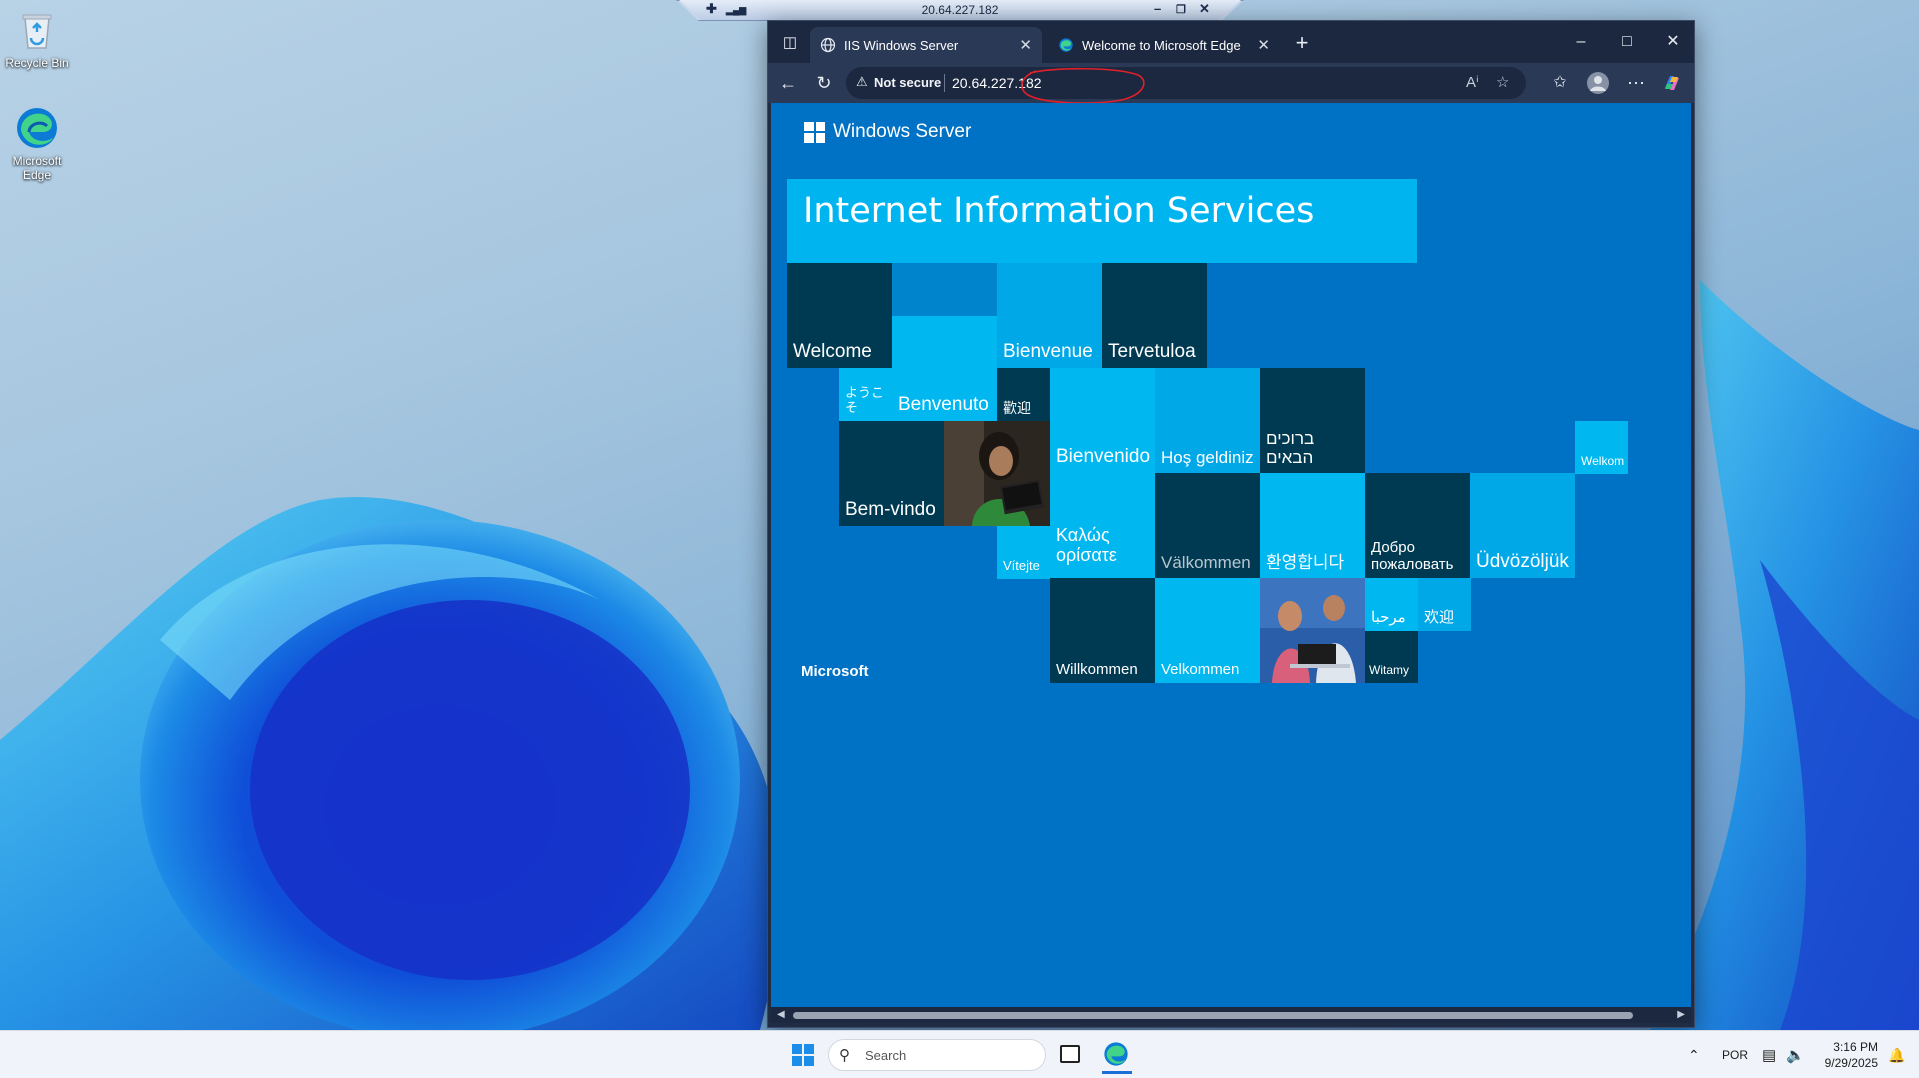 The height and width of the screenshot is (1078, 1919). What do you see at coordinates (944, 368) in the screenshot?
I see `tile-benvenuto: Benvenuto` at bounding box center [944, 368].